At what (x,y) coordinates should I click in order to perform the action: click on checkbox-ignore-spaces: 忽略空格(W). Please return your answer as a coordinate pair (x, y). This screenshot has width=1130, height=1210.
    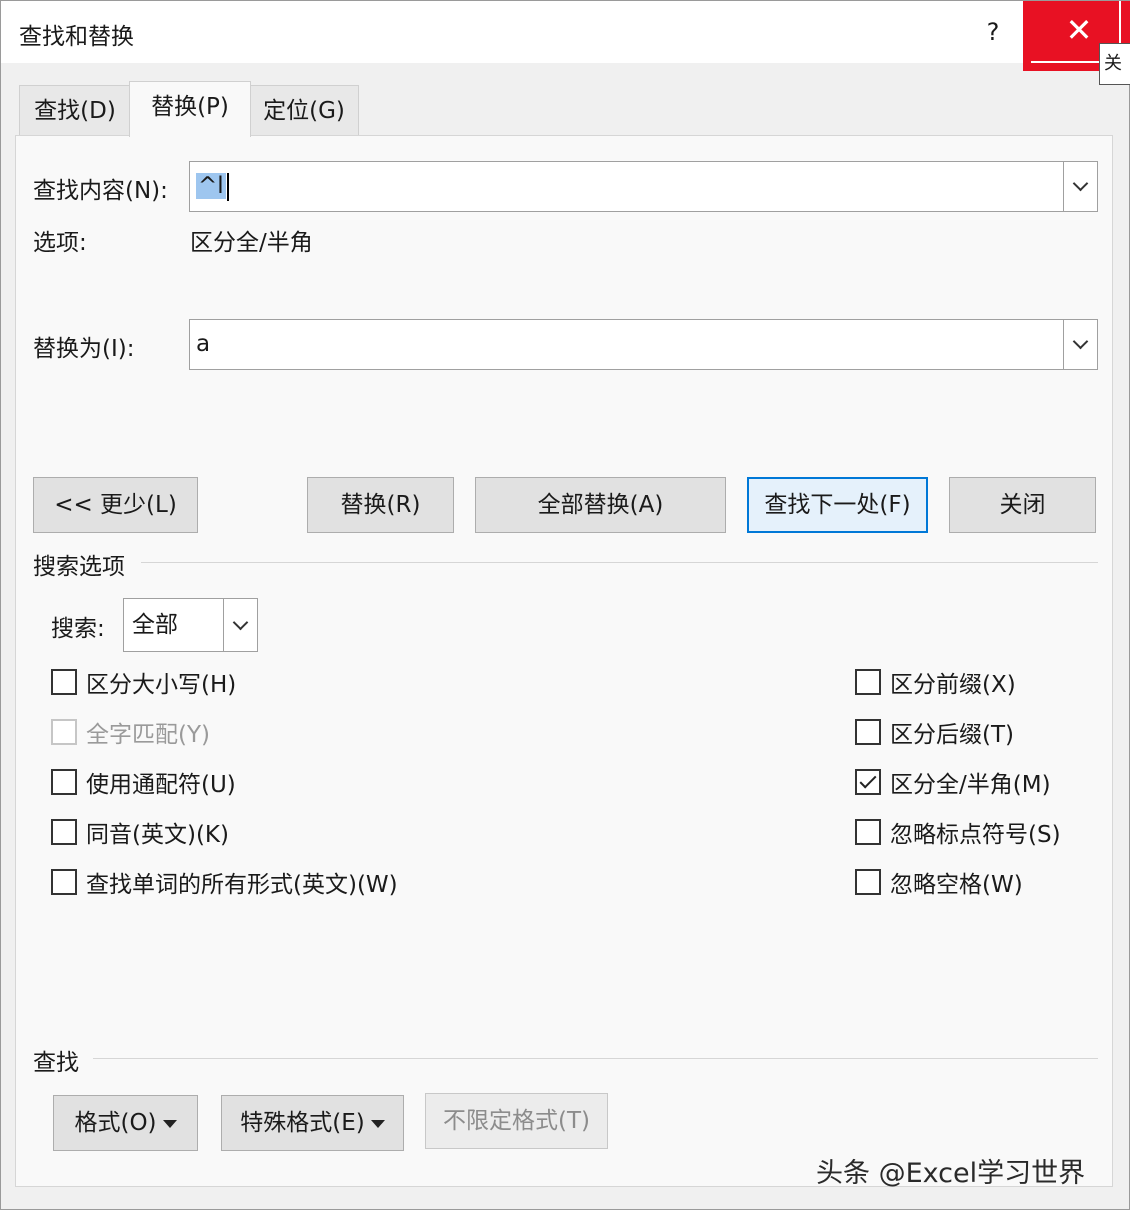
    Looking at the image, I should click on (939, 882).